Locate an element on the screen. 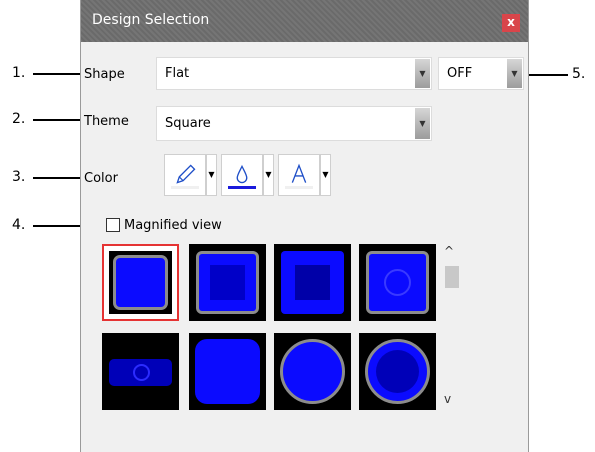  fill-color-dropdown: ▼ is located at coordinates (268, 175).